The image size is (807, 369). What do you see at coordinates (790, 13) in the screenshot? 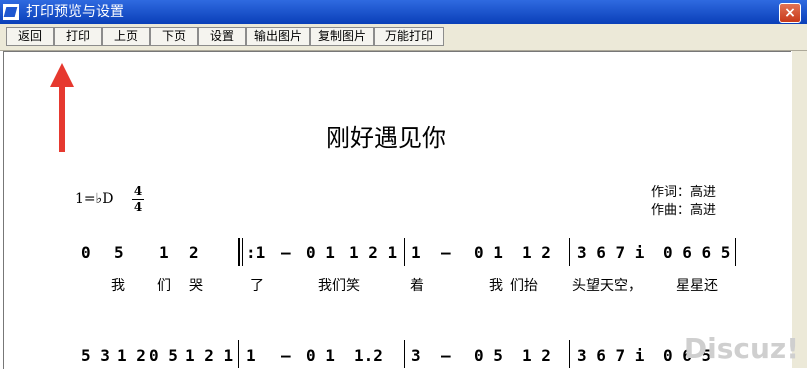
I see `close-button: ×` at bounding box center [790, 13].